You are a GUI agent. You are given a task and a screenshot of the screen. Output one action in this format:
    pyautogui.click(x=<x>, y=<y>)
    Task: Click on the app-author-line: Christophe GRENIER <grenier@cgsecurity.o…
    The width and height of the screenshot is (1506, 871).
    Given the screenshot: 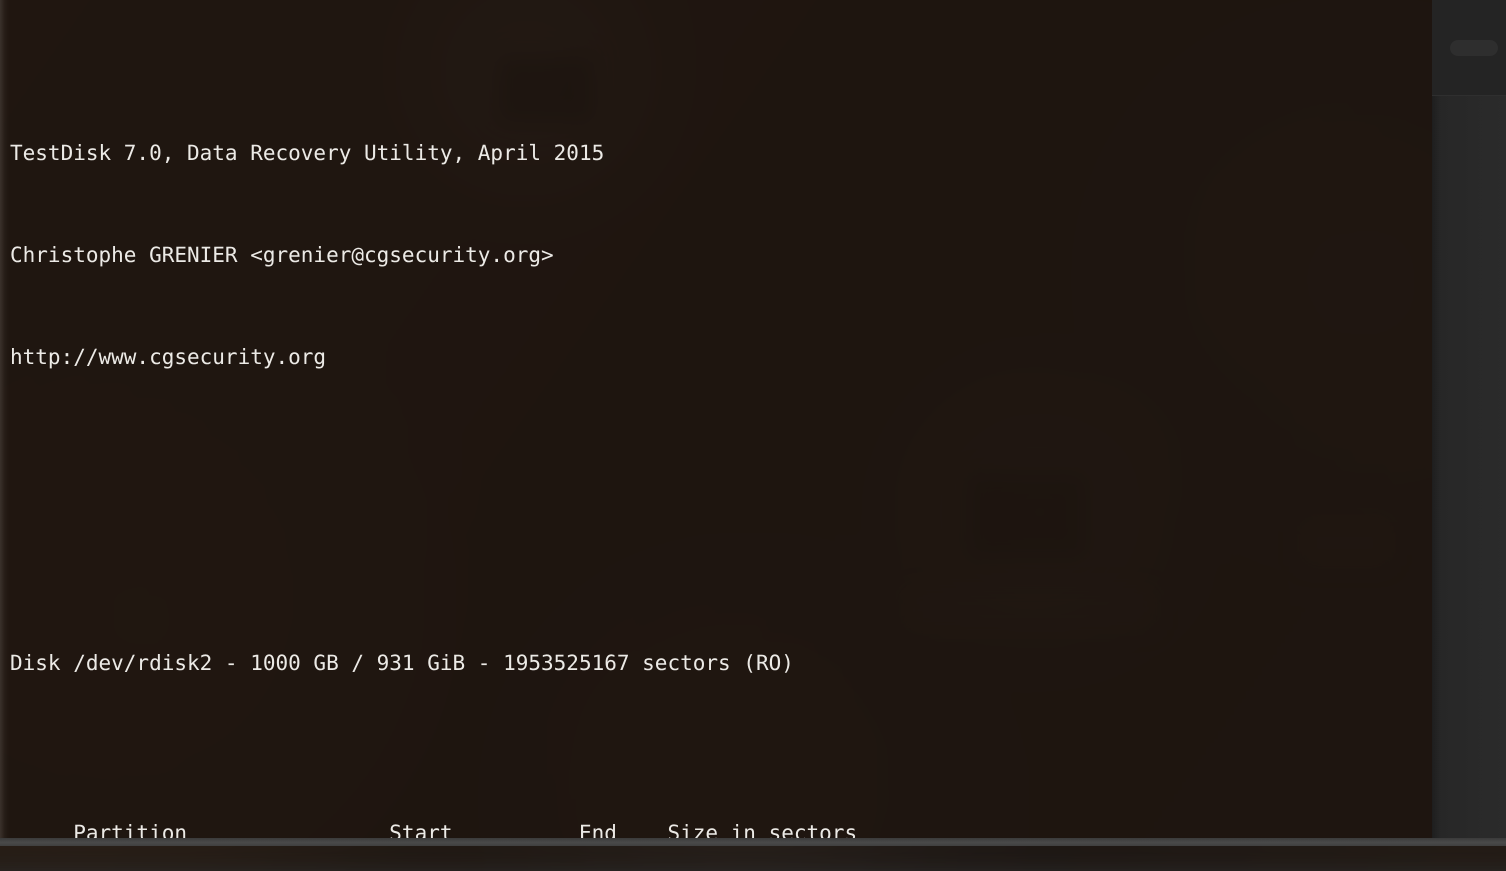 What is the action you would take?
    pyautogui.click(x=460, y=255)
    